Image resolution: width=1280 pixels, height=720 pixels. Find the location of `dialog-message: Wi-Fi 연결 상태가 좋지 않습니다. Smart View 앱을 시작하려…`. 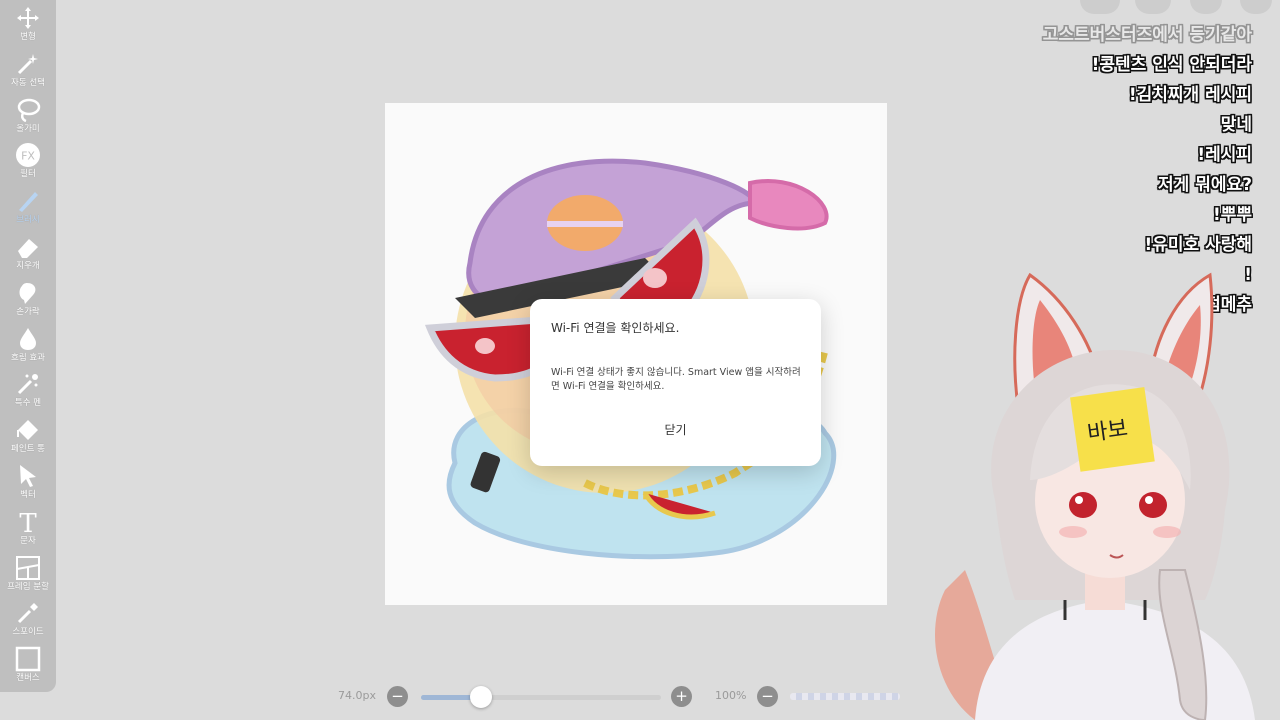

dialog-message: Wi-Fi 연결 상태가 좋지 않습니다. Smart View 앱을 시작하려… is located at coordinates (676, 379).